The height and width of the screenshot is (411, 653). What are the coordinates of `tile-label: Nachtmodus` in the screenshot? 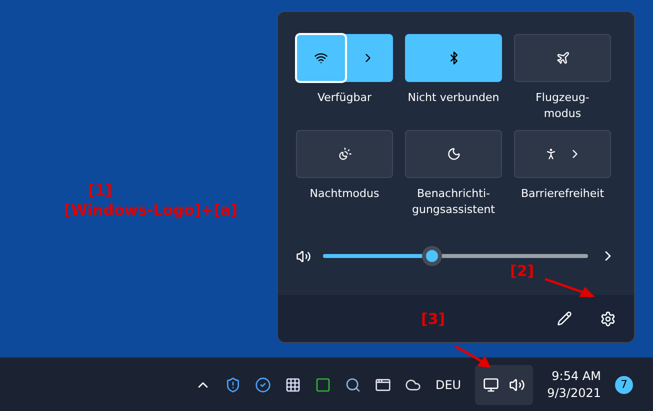 It's located at (345, 194).